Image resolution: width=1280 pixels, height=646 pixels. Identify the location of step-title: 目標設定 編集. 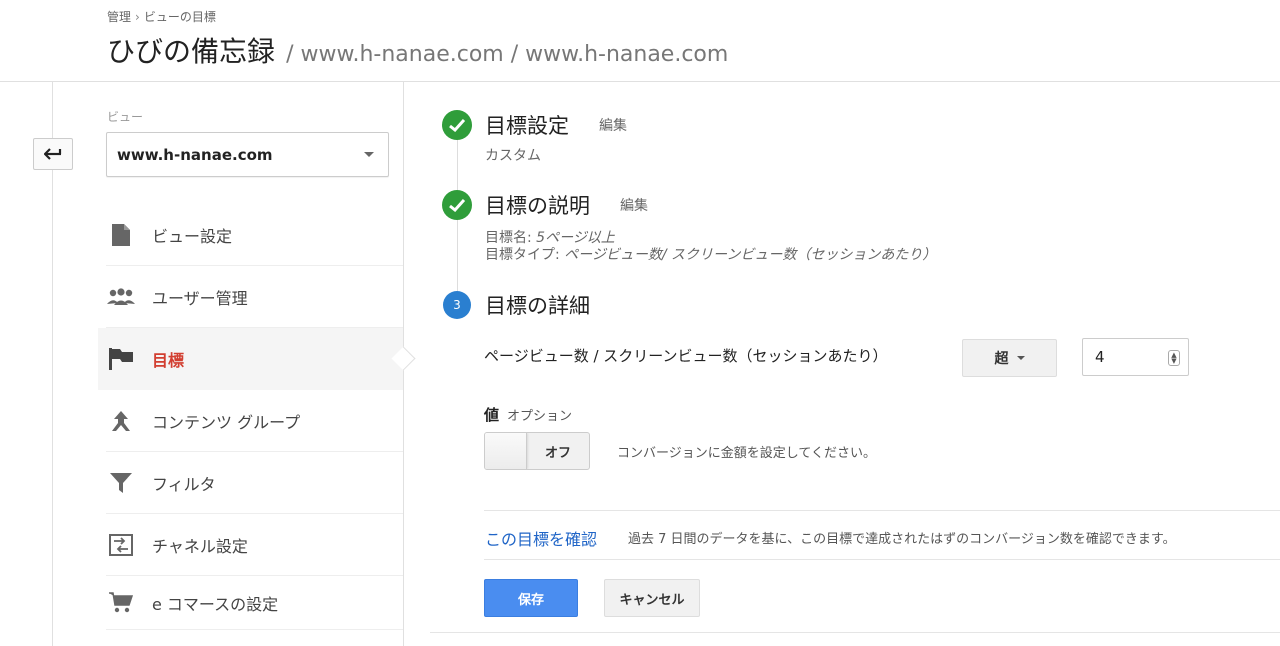
(556, 125).